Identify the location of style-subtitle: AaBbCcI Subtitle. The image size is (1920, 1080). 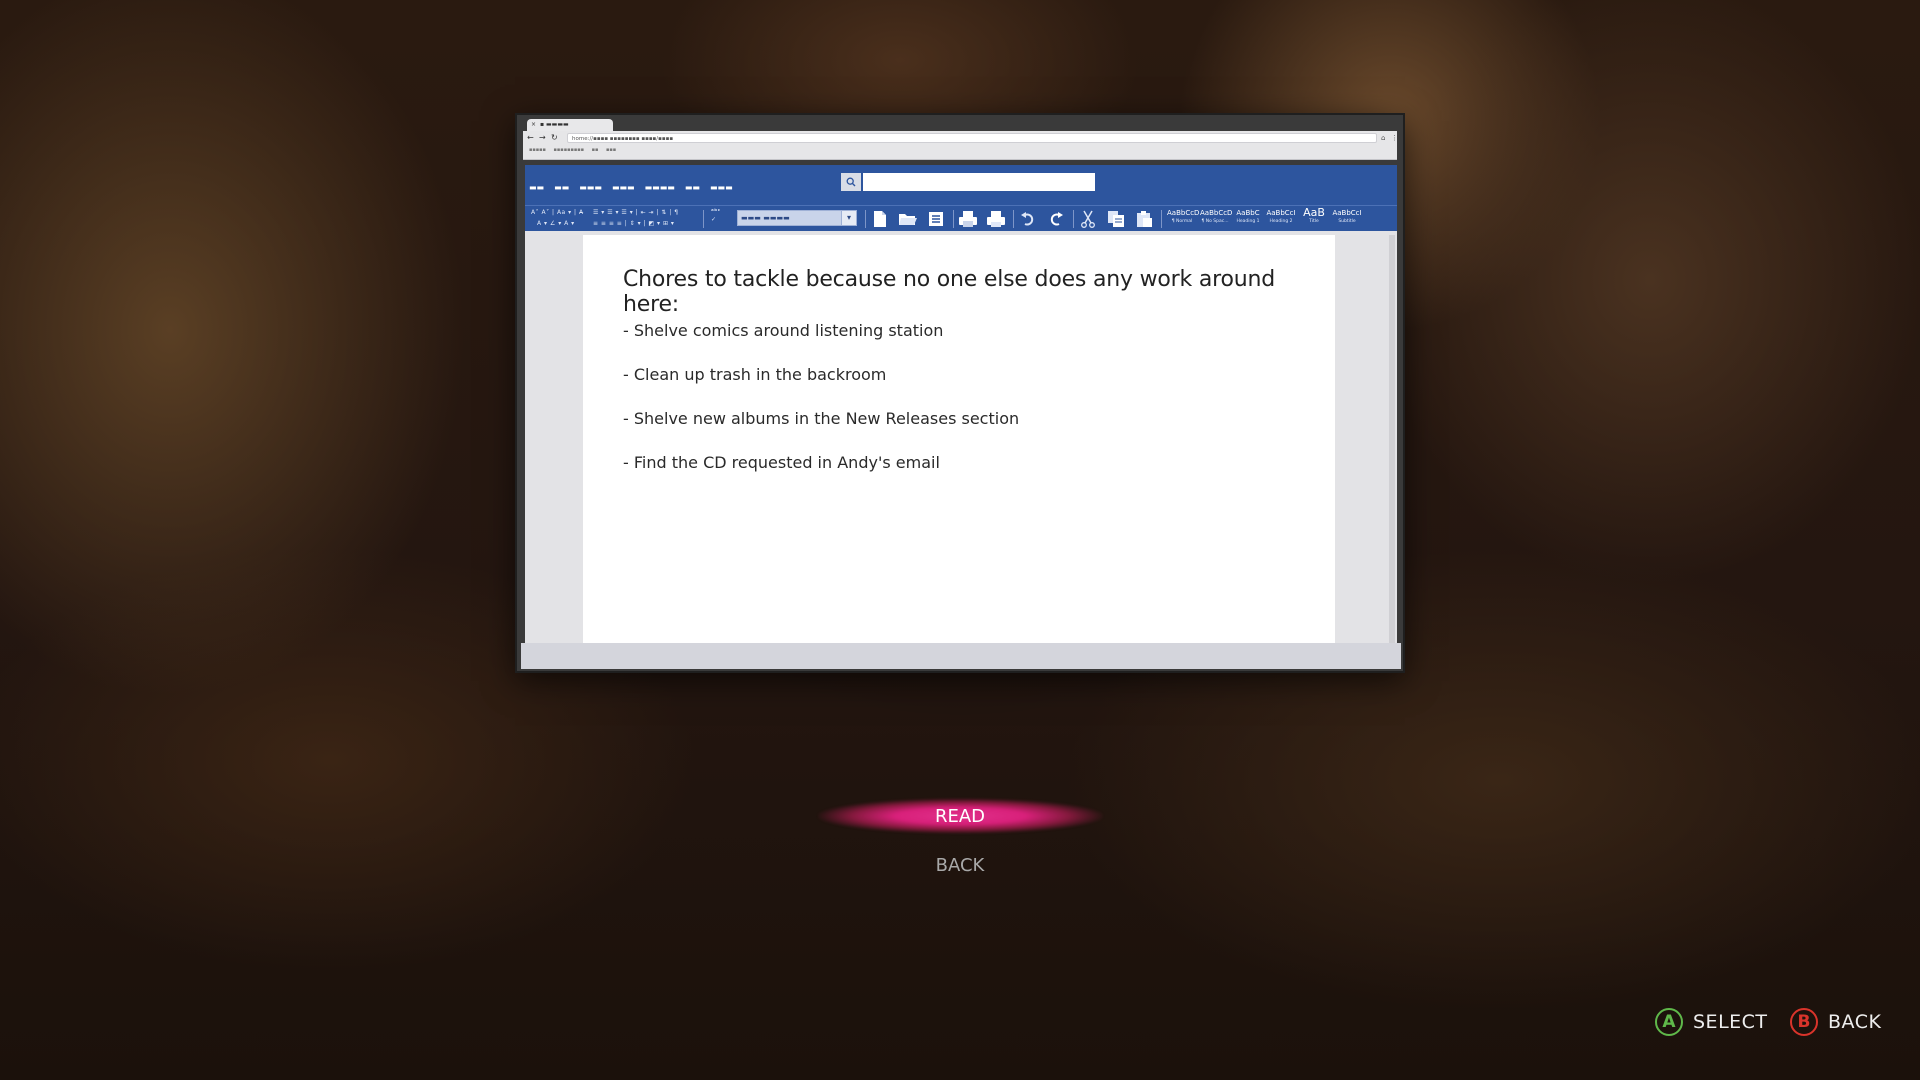
(1347, 216).